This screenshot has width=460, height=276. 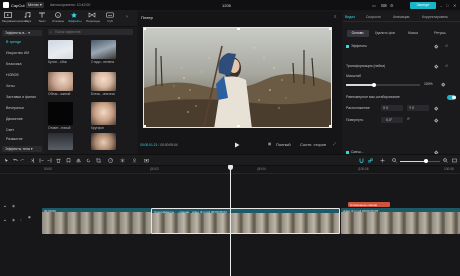 I want to click on tab-media: Медиаматериалы, so click(x=14, y=17).